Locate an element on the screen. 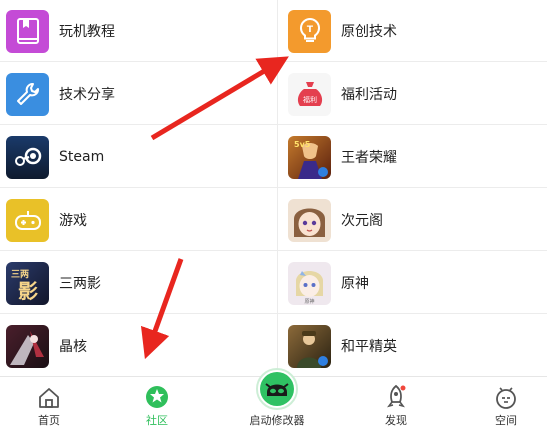 The image size is (547, 429). tab-home: 首页 is located at coordinates (49, 403).